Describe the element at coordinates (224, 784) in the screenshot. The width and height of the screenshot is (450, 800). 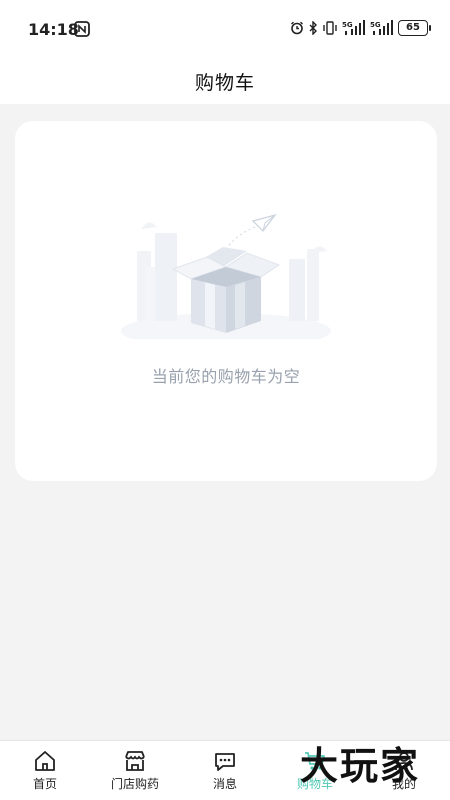
I see `nav-label-message: 消息` at that location.